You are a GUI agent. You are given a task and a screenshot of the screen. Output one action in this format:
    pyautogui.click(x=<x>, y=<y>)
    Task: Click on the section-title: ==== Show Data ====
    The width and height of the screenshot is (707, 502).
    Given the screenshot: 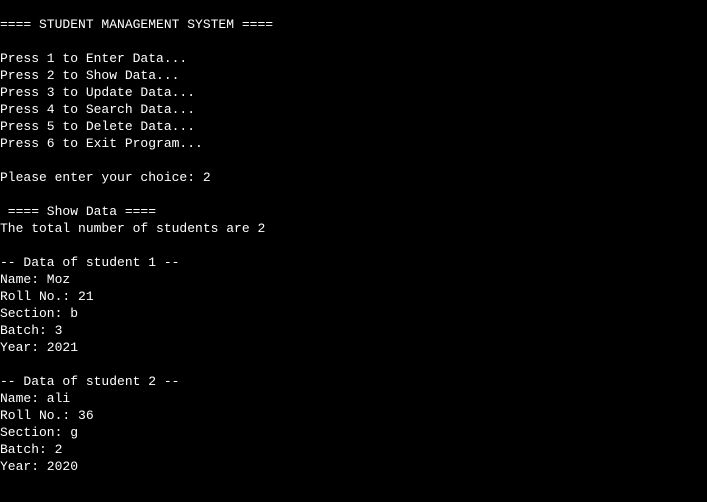 What is the action you would take?
    pyautogui.click(x=78, y=211)
    